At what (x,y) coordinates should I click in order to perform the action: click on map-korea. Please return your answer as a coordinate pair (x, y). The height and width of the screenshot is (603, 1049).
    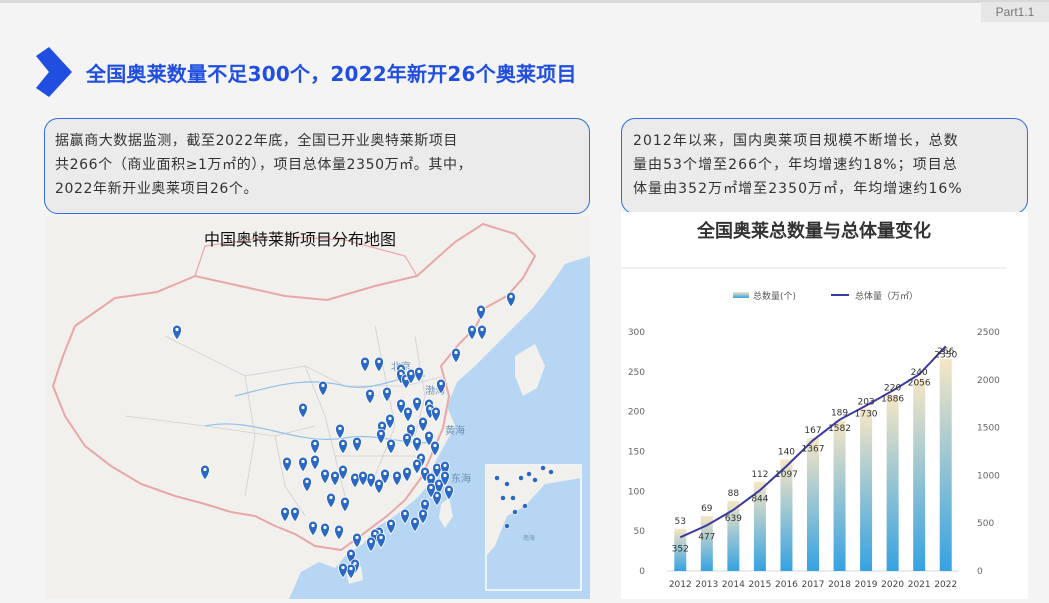
    Looking at the image, I should click on (530, 370).